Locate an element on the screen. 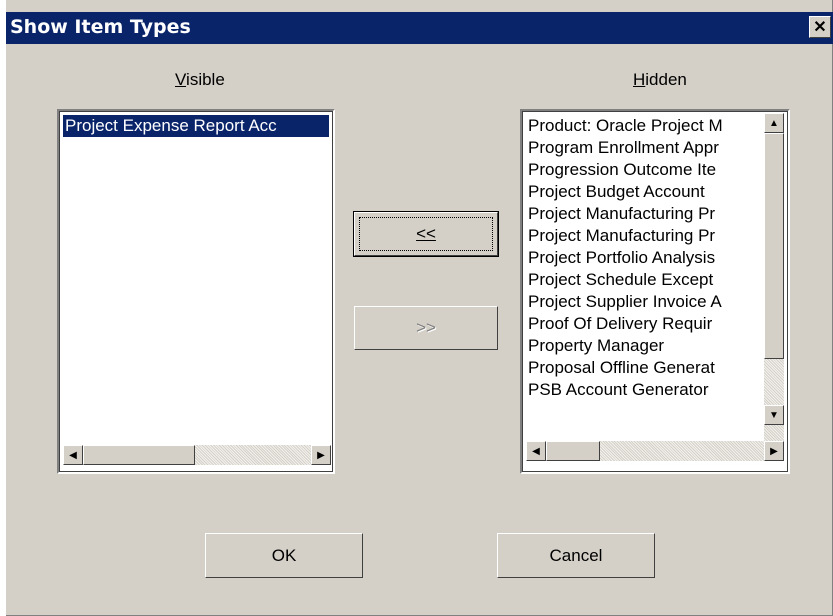 This screenshot has width=833, height=616. hidden-hscrollbar: ◀ ▶ is located at coordinates (655, 451).